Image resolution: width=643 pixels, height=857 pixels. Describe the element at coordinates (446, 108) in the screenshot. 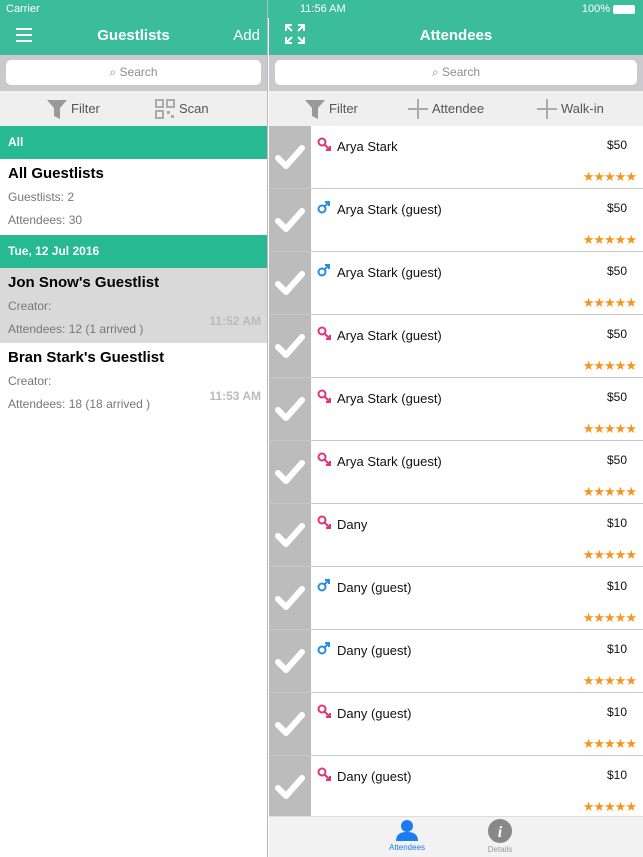

I see `add-attendee-button: Attendee` at that location.